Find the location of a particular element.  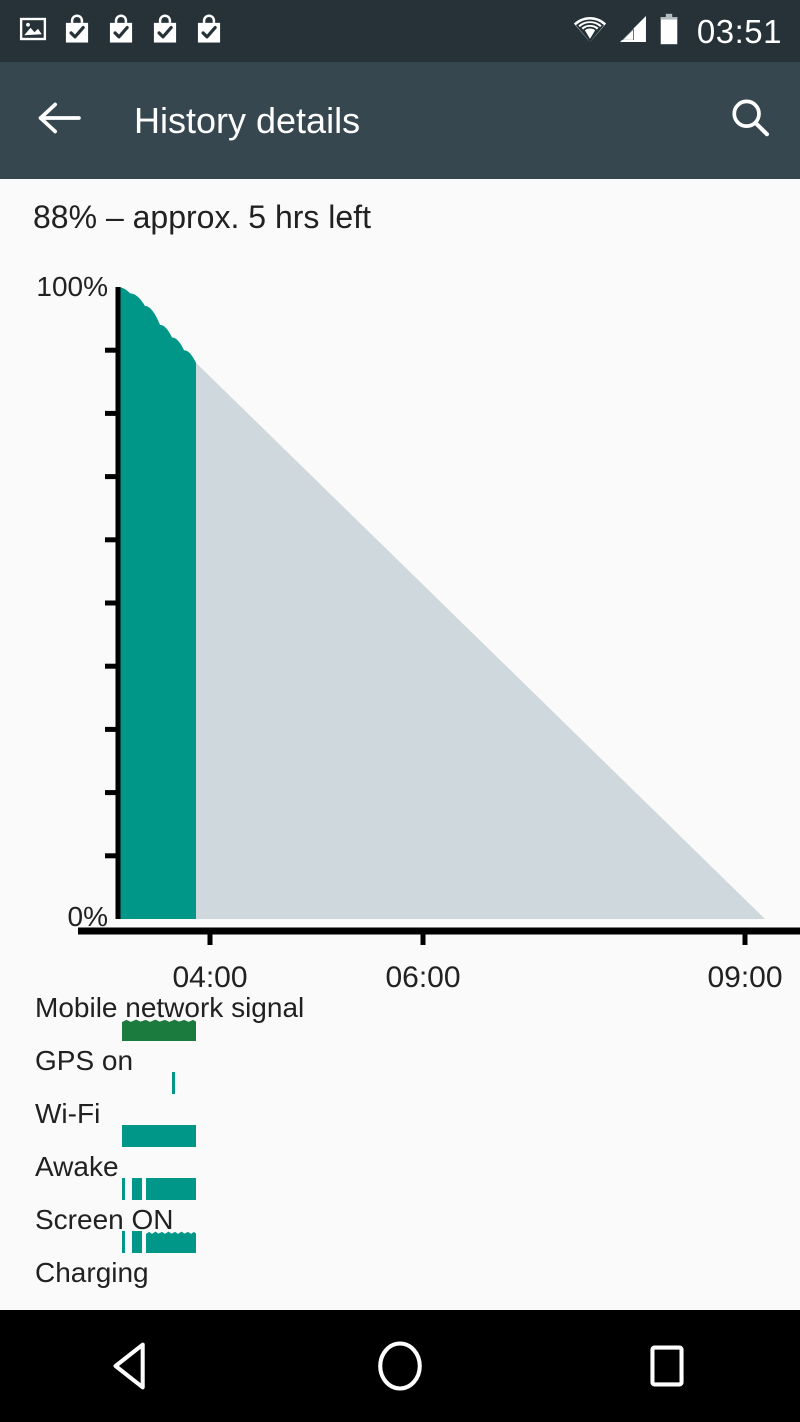

detail-row-gps-on: GPS on is located at coordinates (400, 1068).